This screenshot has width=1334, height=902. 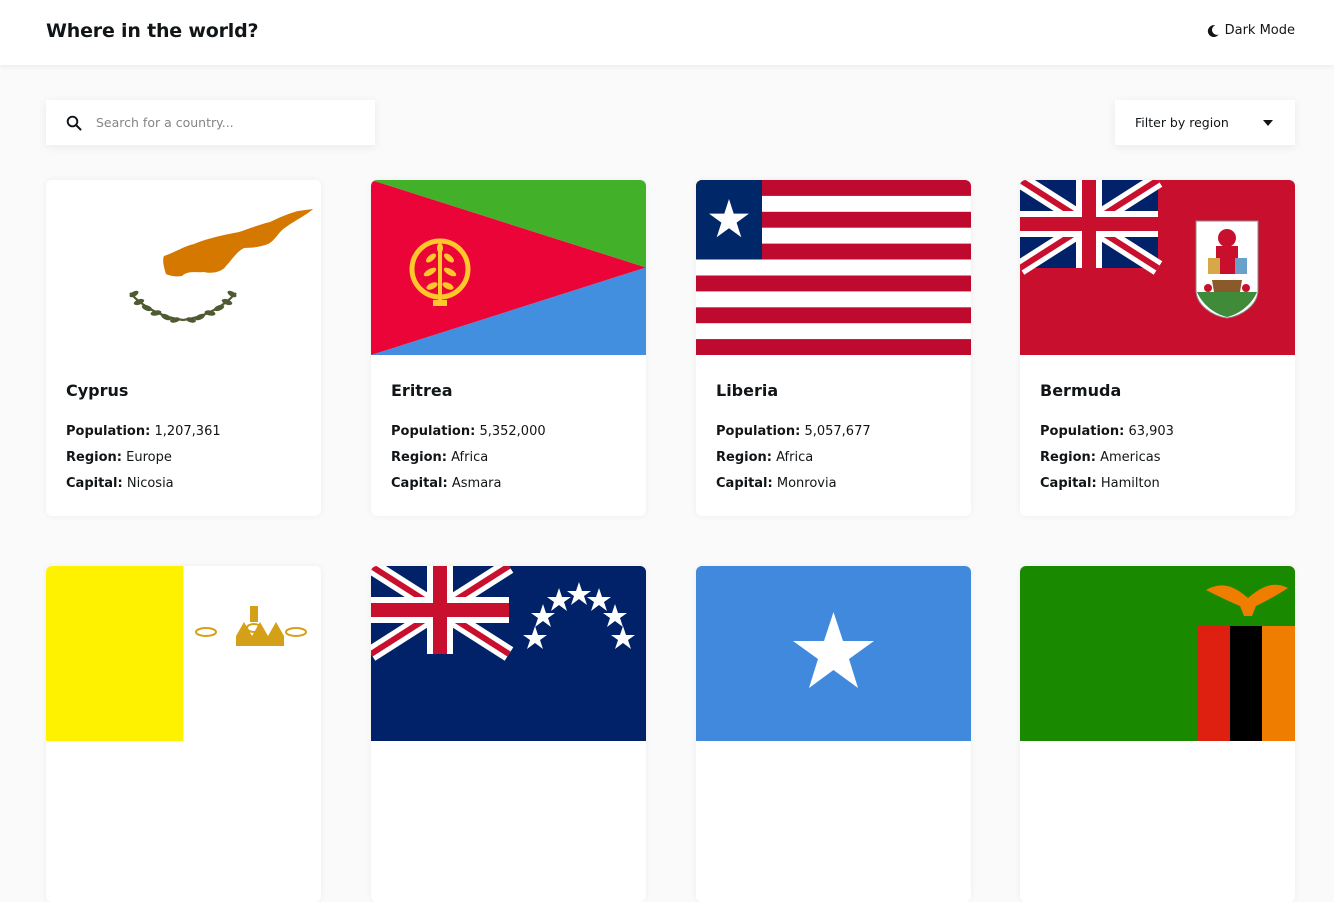 I want to click on flag-bermuda, so click(x=1157, y=267).